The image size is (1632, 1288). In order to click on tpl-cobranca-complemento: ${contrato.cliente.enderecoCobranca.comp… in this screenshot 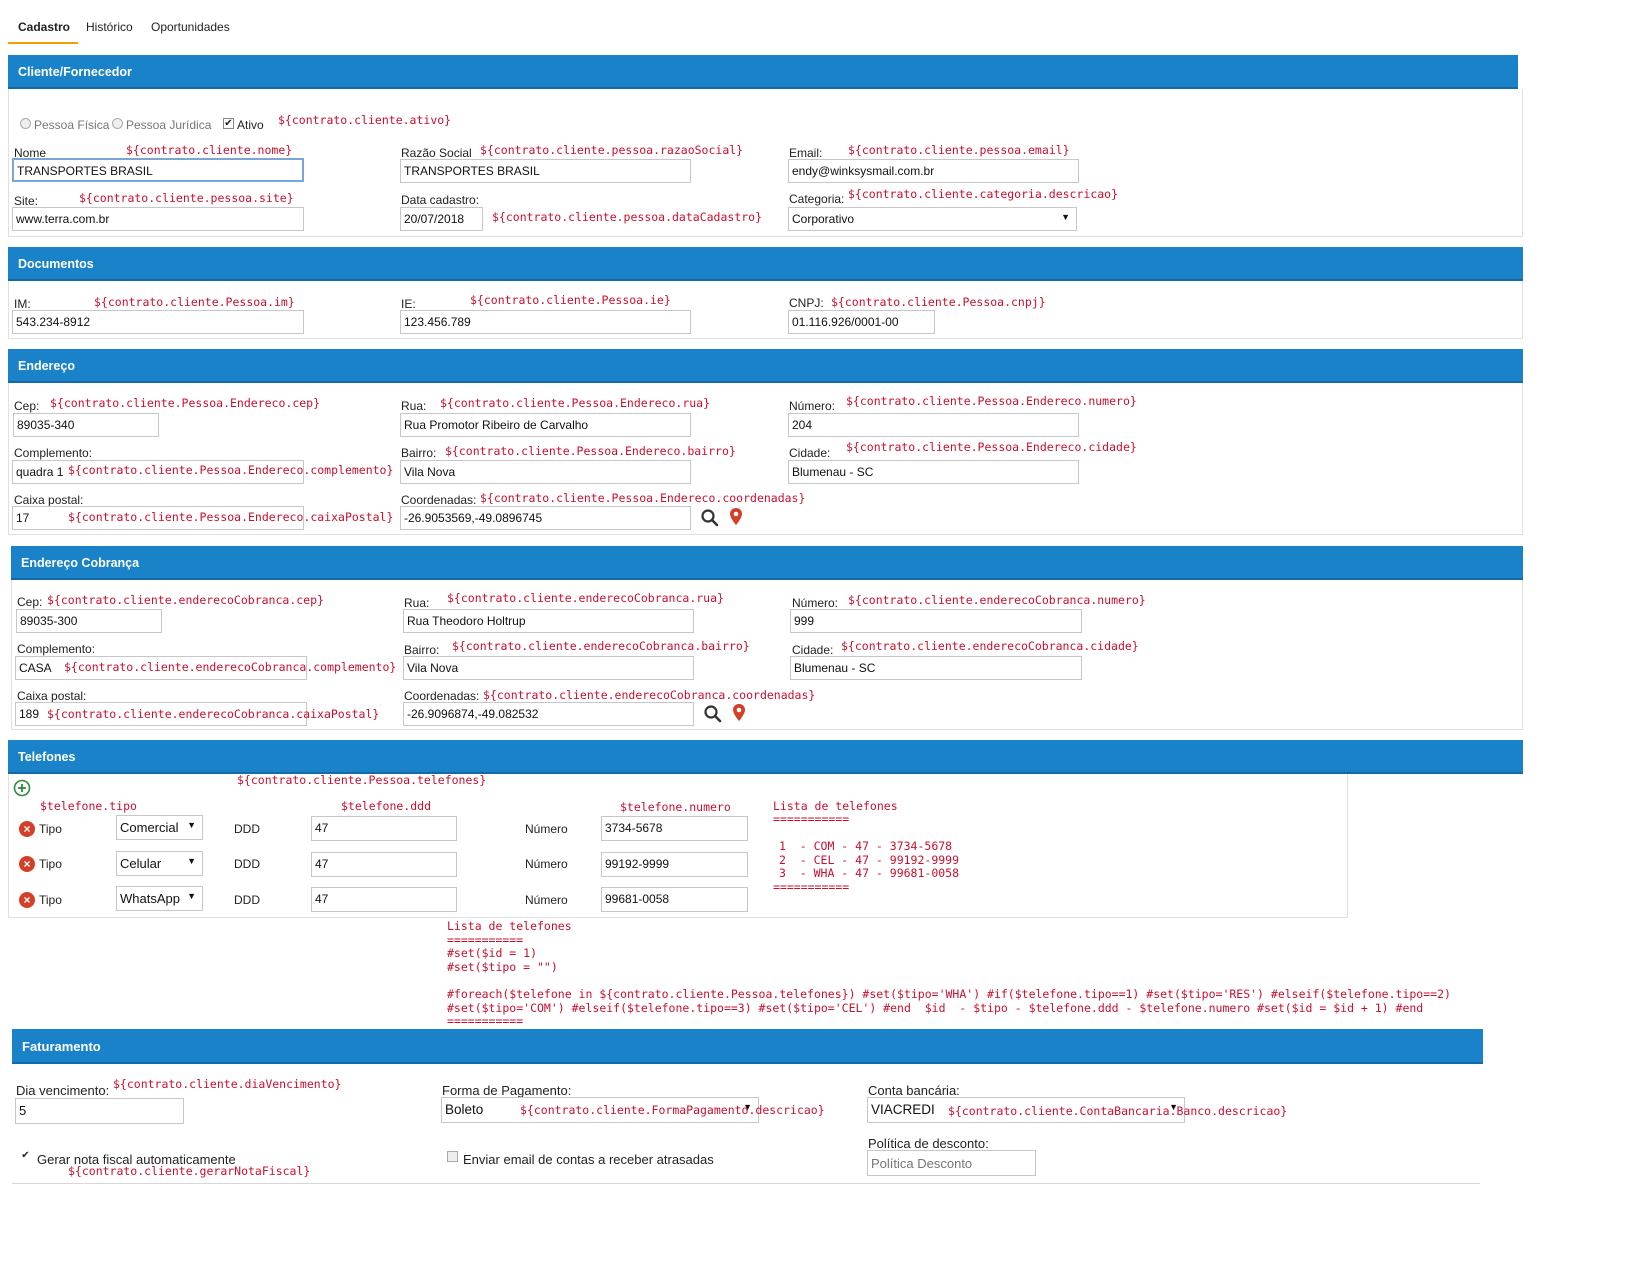, I will do `click(230, 667)`.